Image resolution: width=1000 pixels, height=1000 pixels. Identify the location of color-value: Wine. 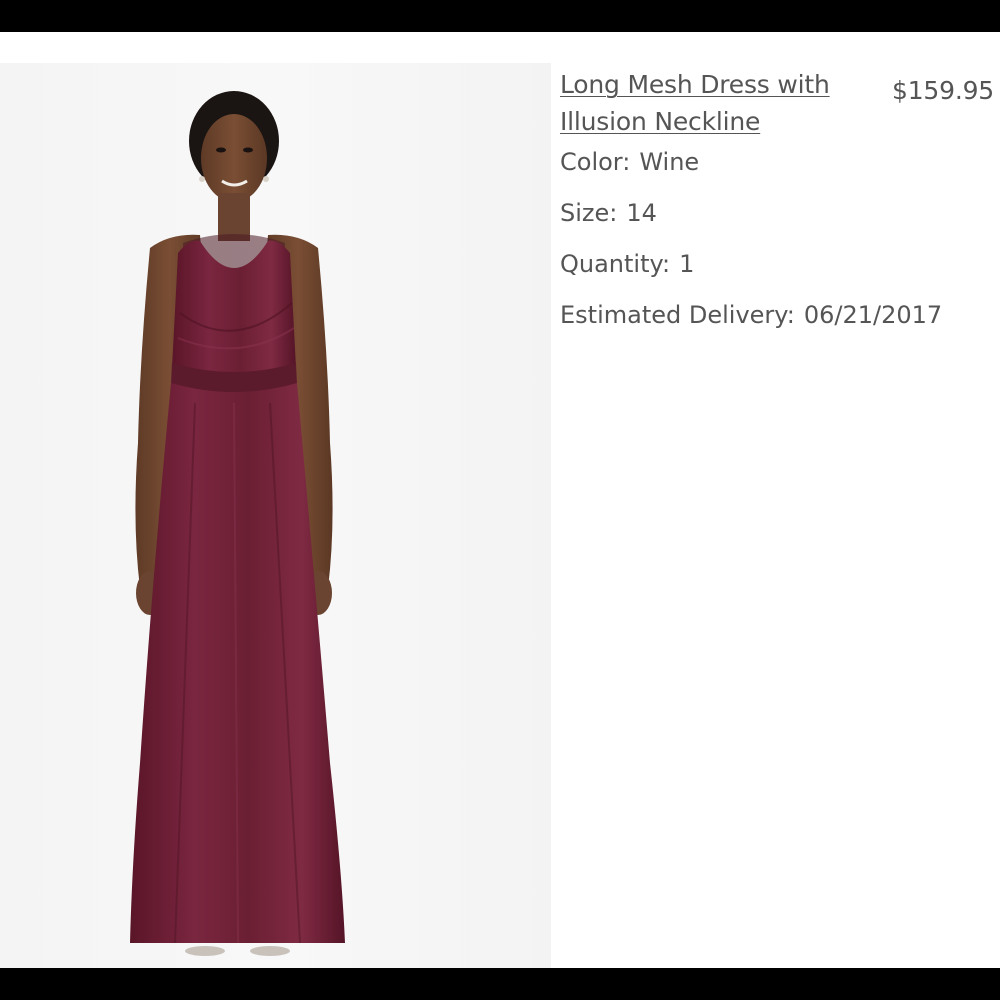
(669, 162).